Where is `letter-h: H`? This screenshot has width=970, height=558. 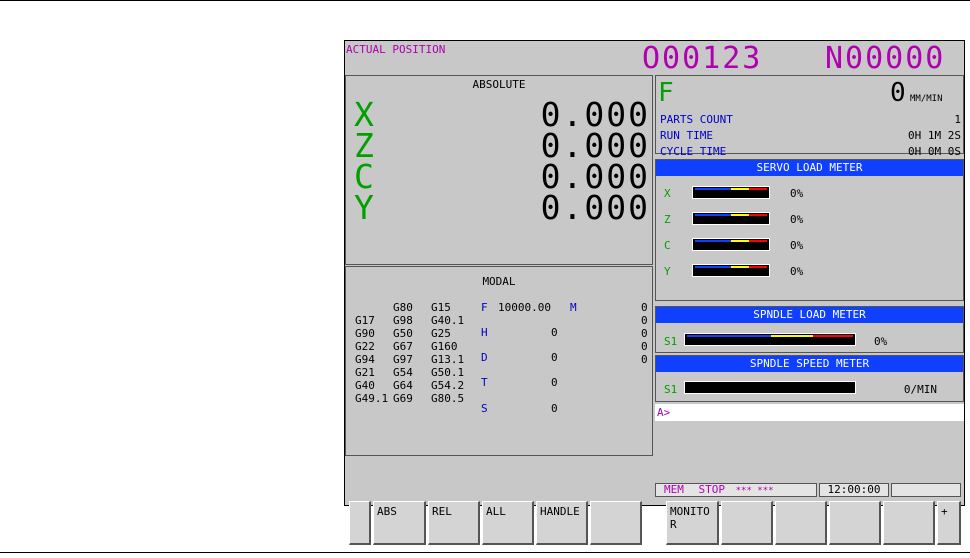 letter-h: H is located at coordinates (484, 332).